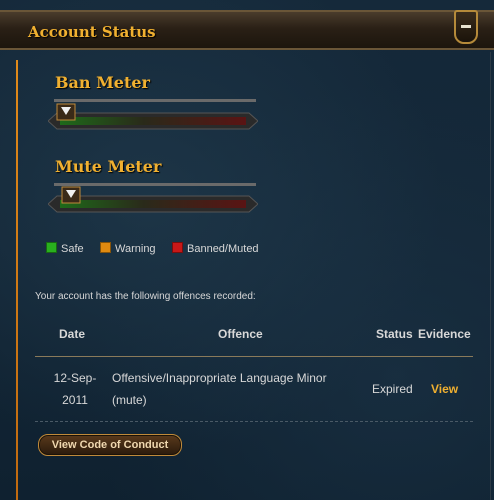 The width and height of the screenshot is (494, 500). What do you see at coordinates (219, 378) in the screenshot?
I see `row-offence-line1: Offensive/Inappropriate Language Minor` at bounding box center [219, 378].